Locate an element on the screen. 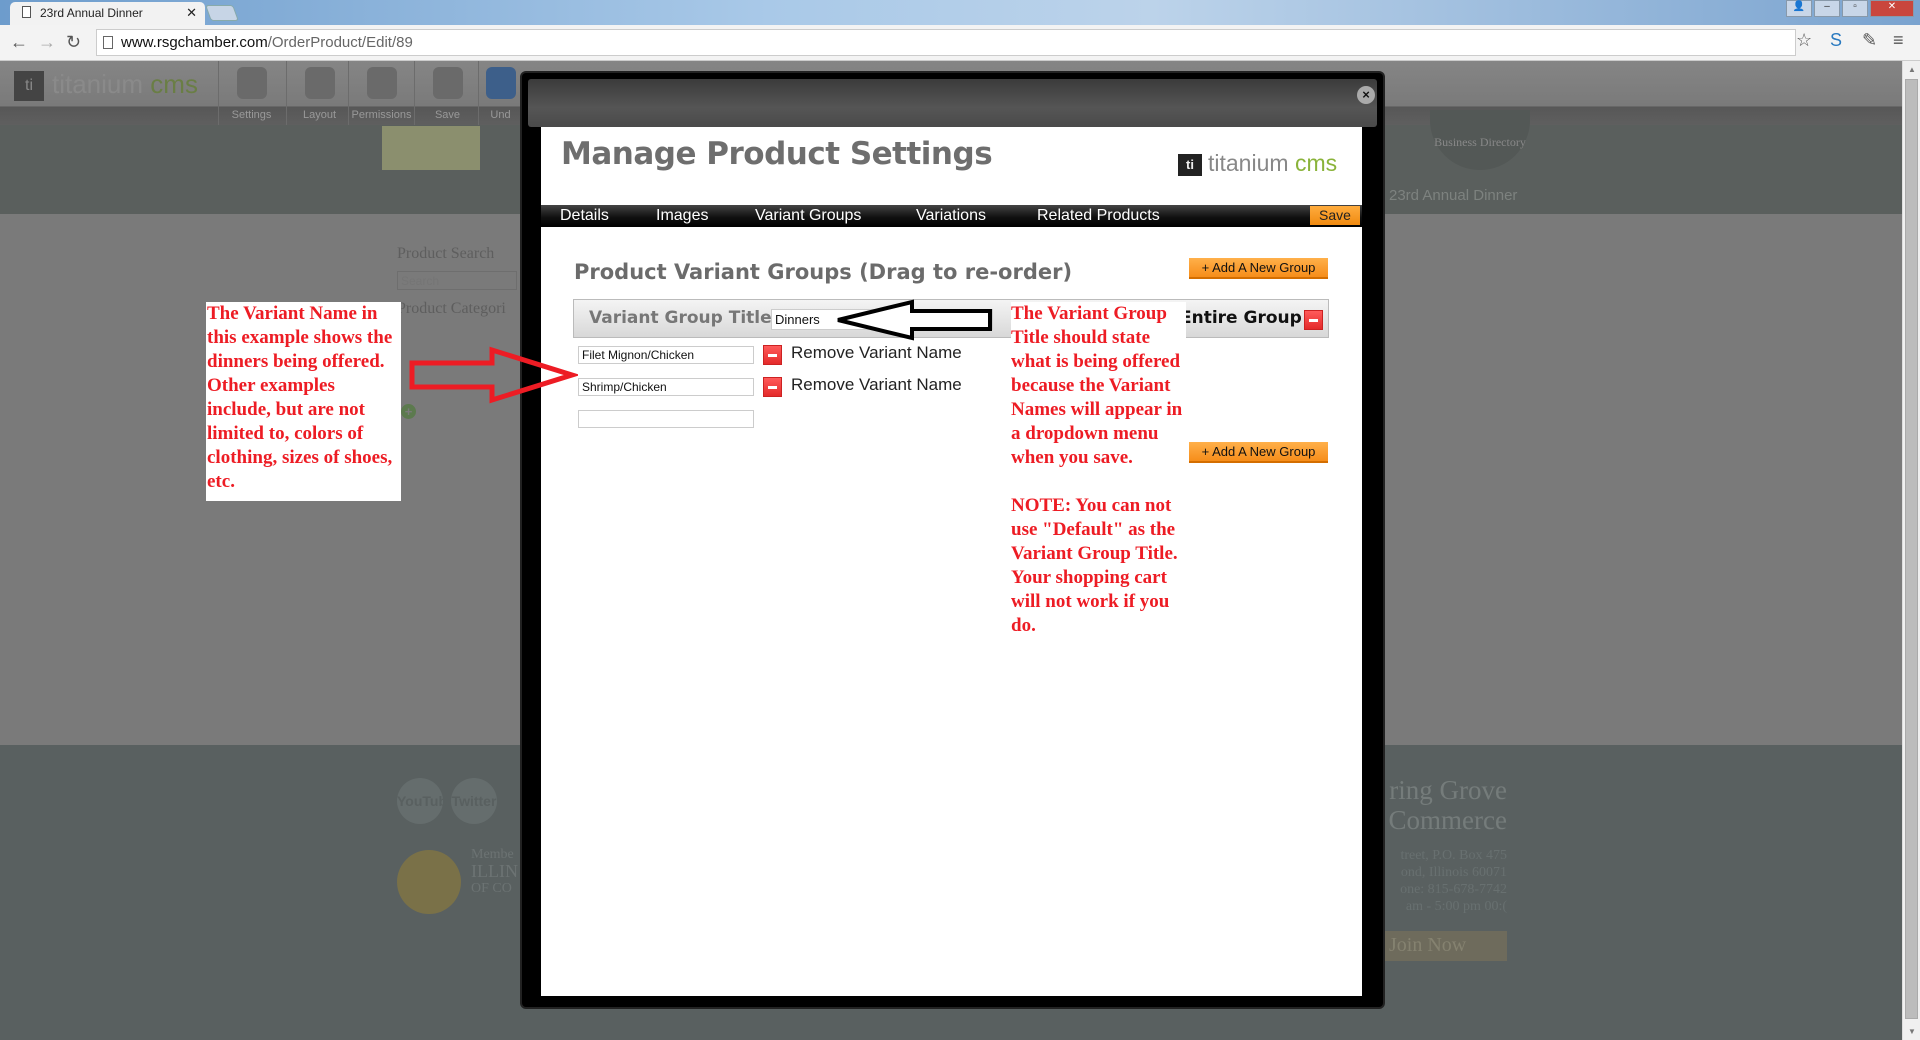 Image resolution: width=1920 pixels, height=1040 pixels. save-tool: Save is located at coordinates (447, 93).